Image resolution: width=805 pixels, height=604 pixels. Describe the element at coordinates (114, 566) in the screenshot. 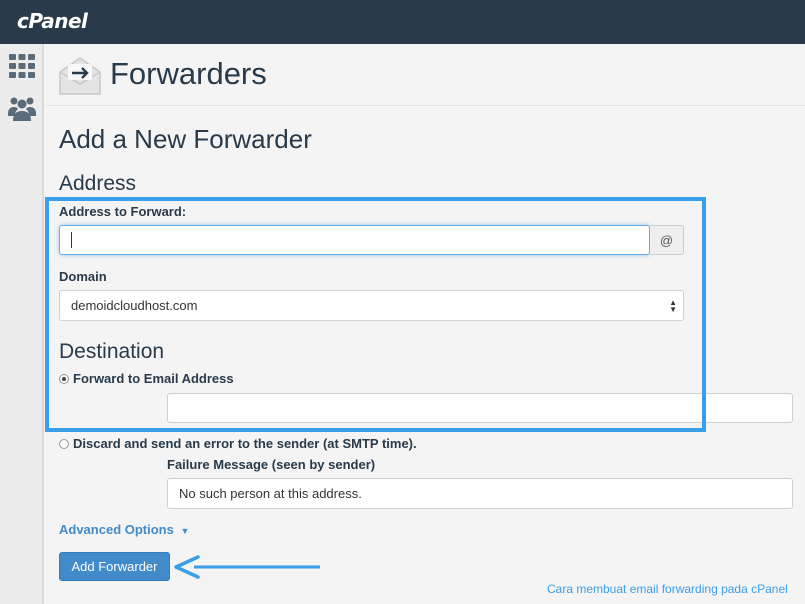

I see `add-forwarder-button: Add Forwarder` at that location.